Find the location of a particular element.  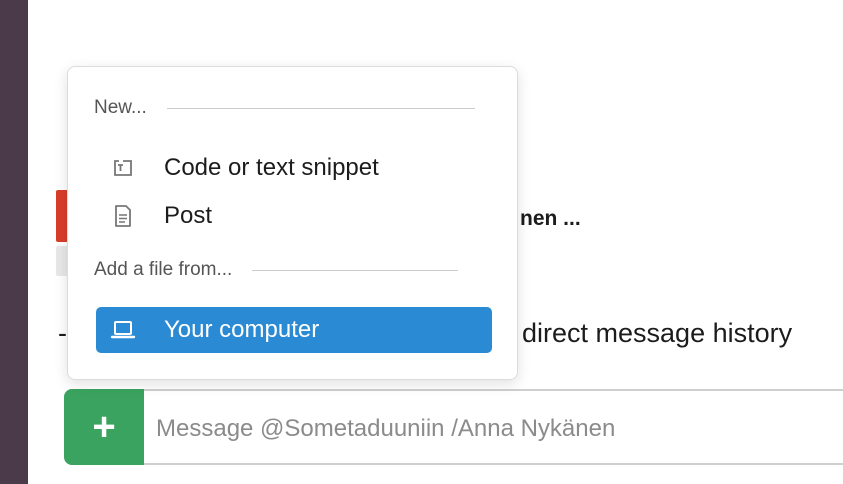

add-file-section-divider is located at coordinates (355, 270).